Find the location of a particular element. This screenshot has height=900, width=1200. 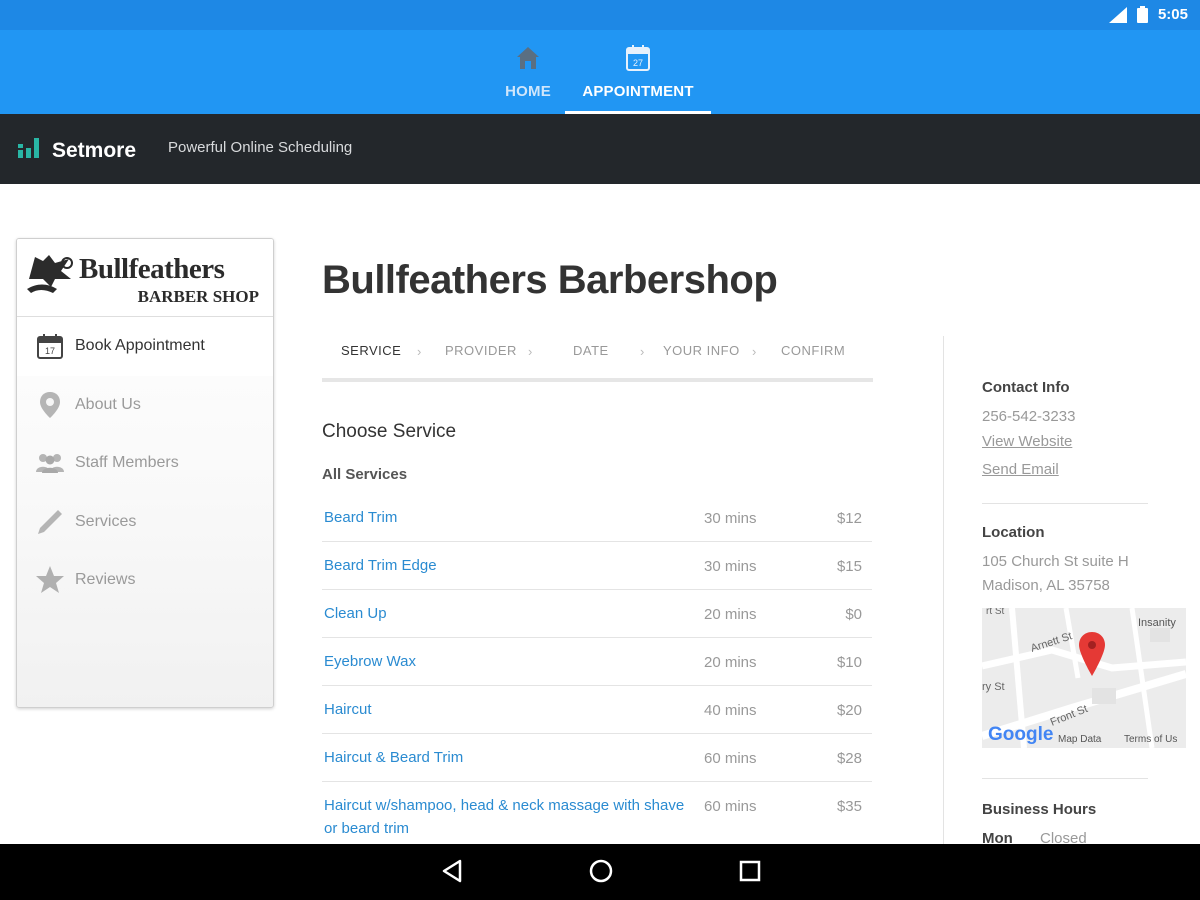

recents-icon is located at coordinates (750, 873).